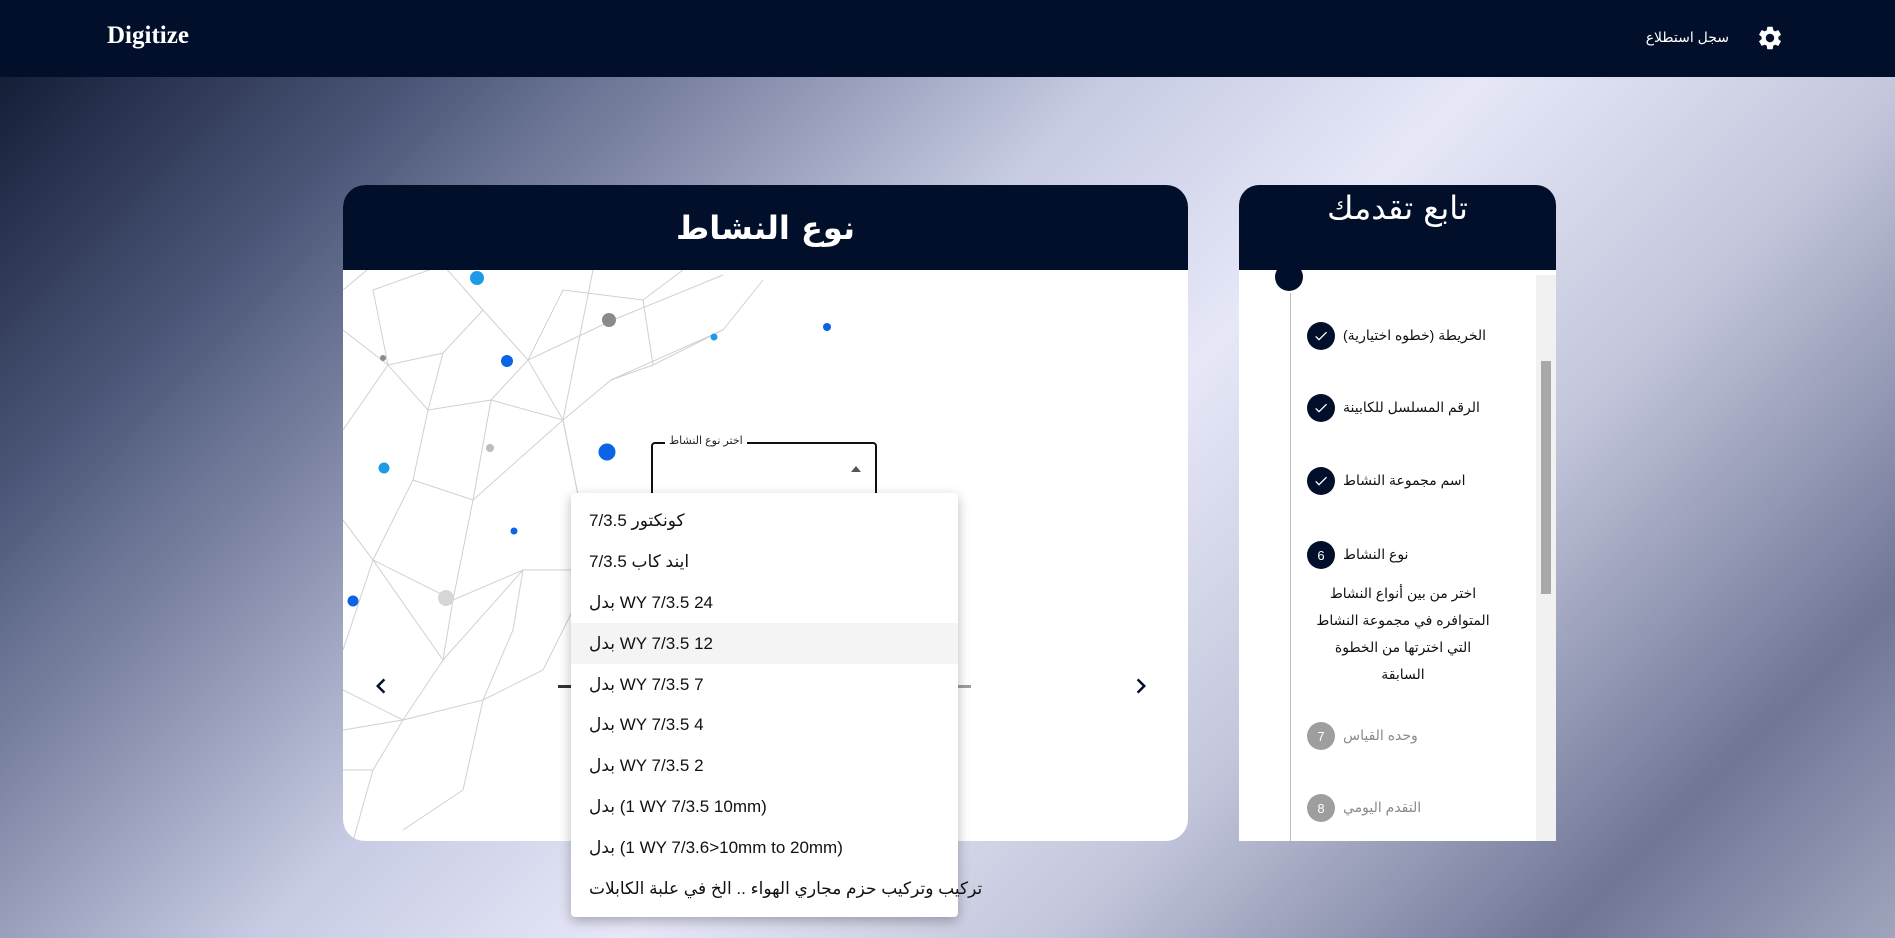 Image resolution: width=1895 pixels, height=938 pixels. What do you see at coordinates (148, 36) in the screenshot?
I see `brand-logo: Digitize` at bounding box center [148, 36].